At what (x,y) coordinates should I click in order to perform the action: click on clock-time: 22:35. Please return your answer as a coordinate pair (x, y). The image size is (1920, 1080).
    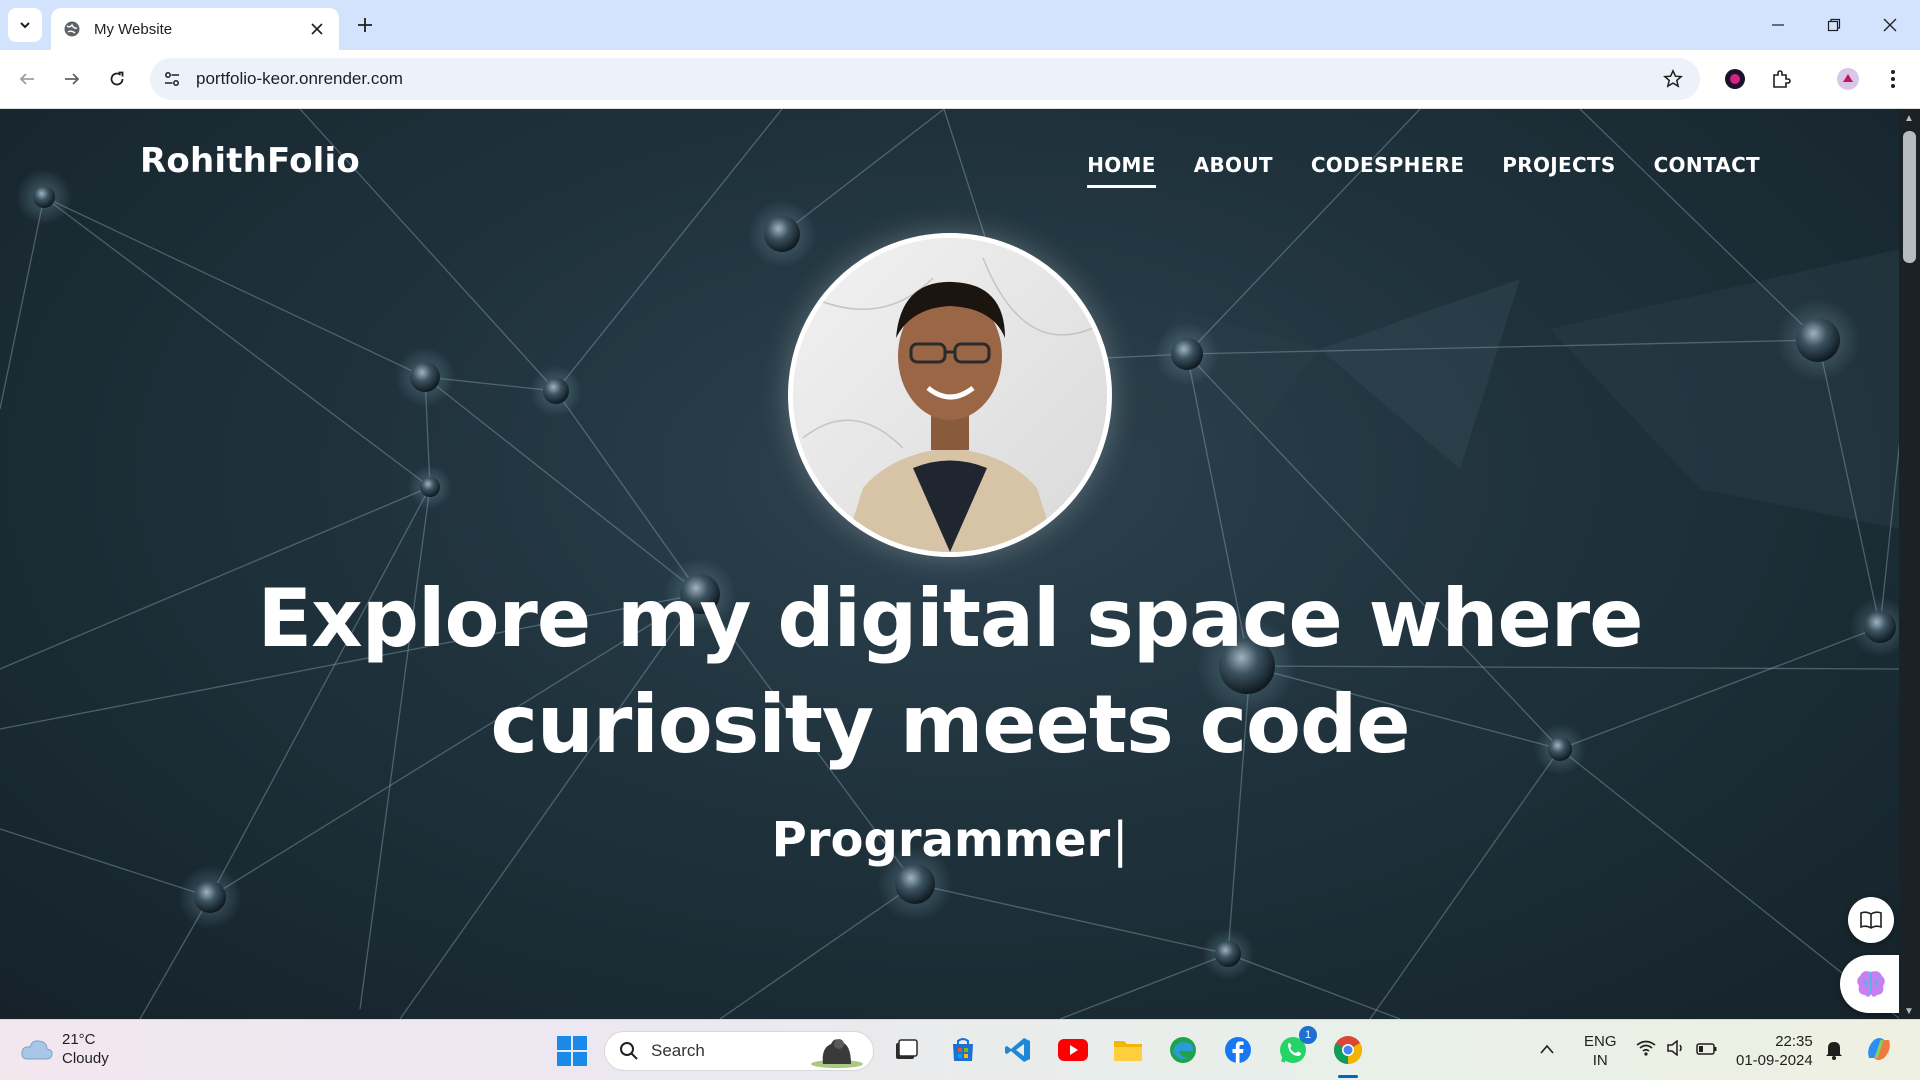
    Looking at the image, I should click on (1794, 1041).